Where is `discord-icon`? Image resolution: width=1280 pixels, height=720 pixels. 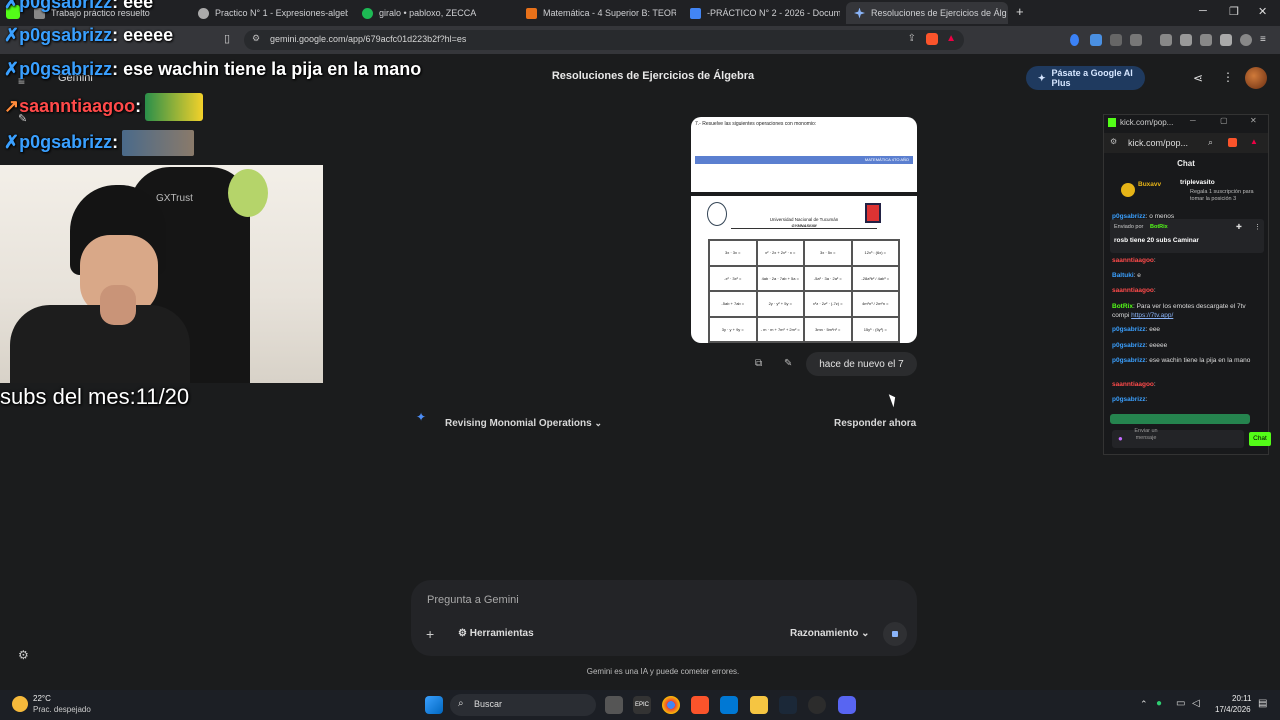
discord-icon is located at coordinates (847, 705).